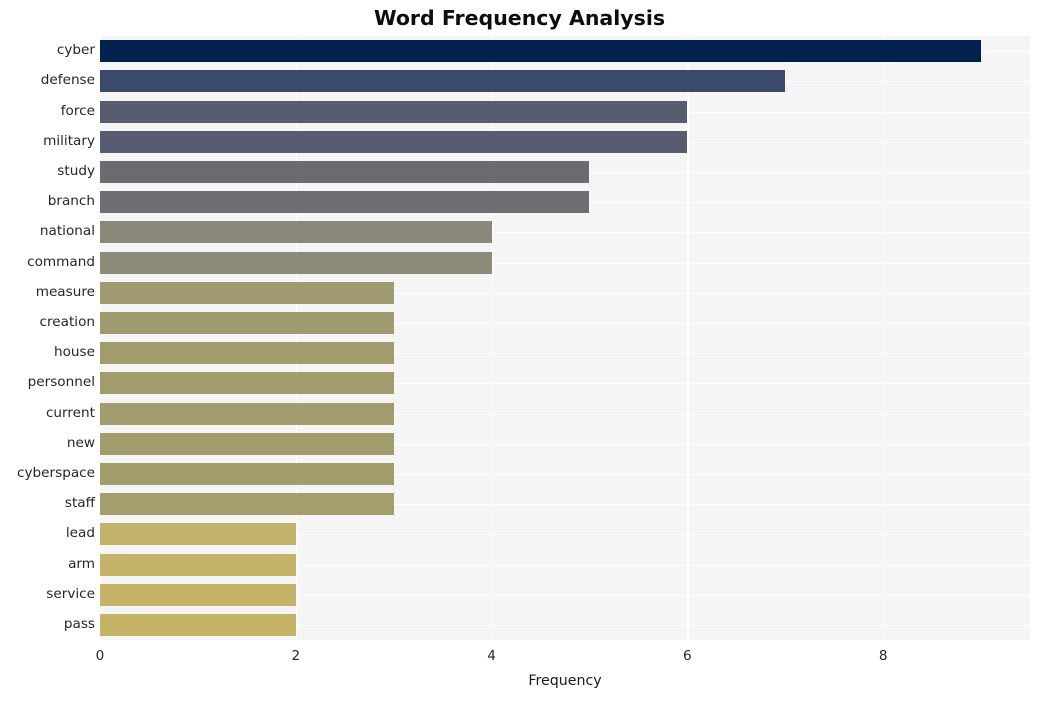 The height and width of the screenshot is (701, 1039). What do you see at coordinates (296, 656) in the screenshot?
I see `x-tick-label-2: 2` at bounding box center [296, 656].